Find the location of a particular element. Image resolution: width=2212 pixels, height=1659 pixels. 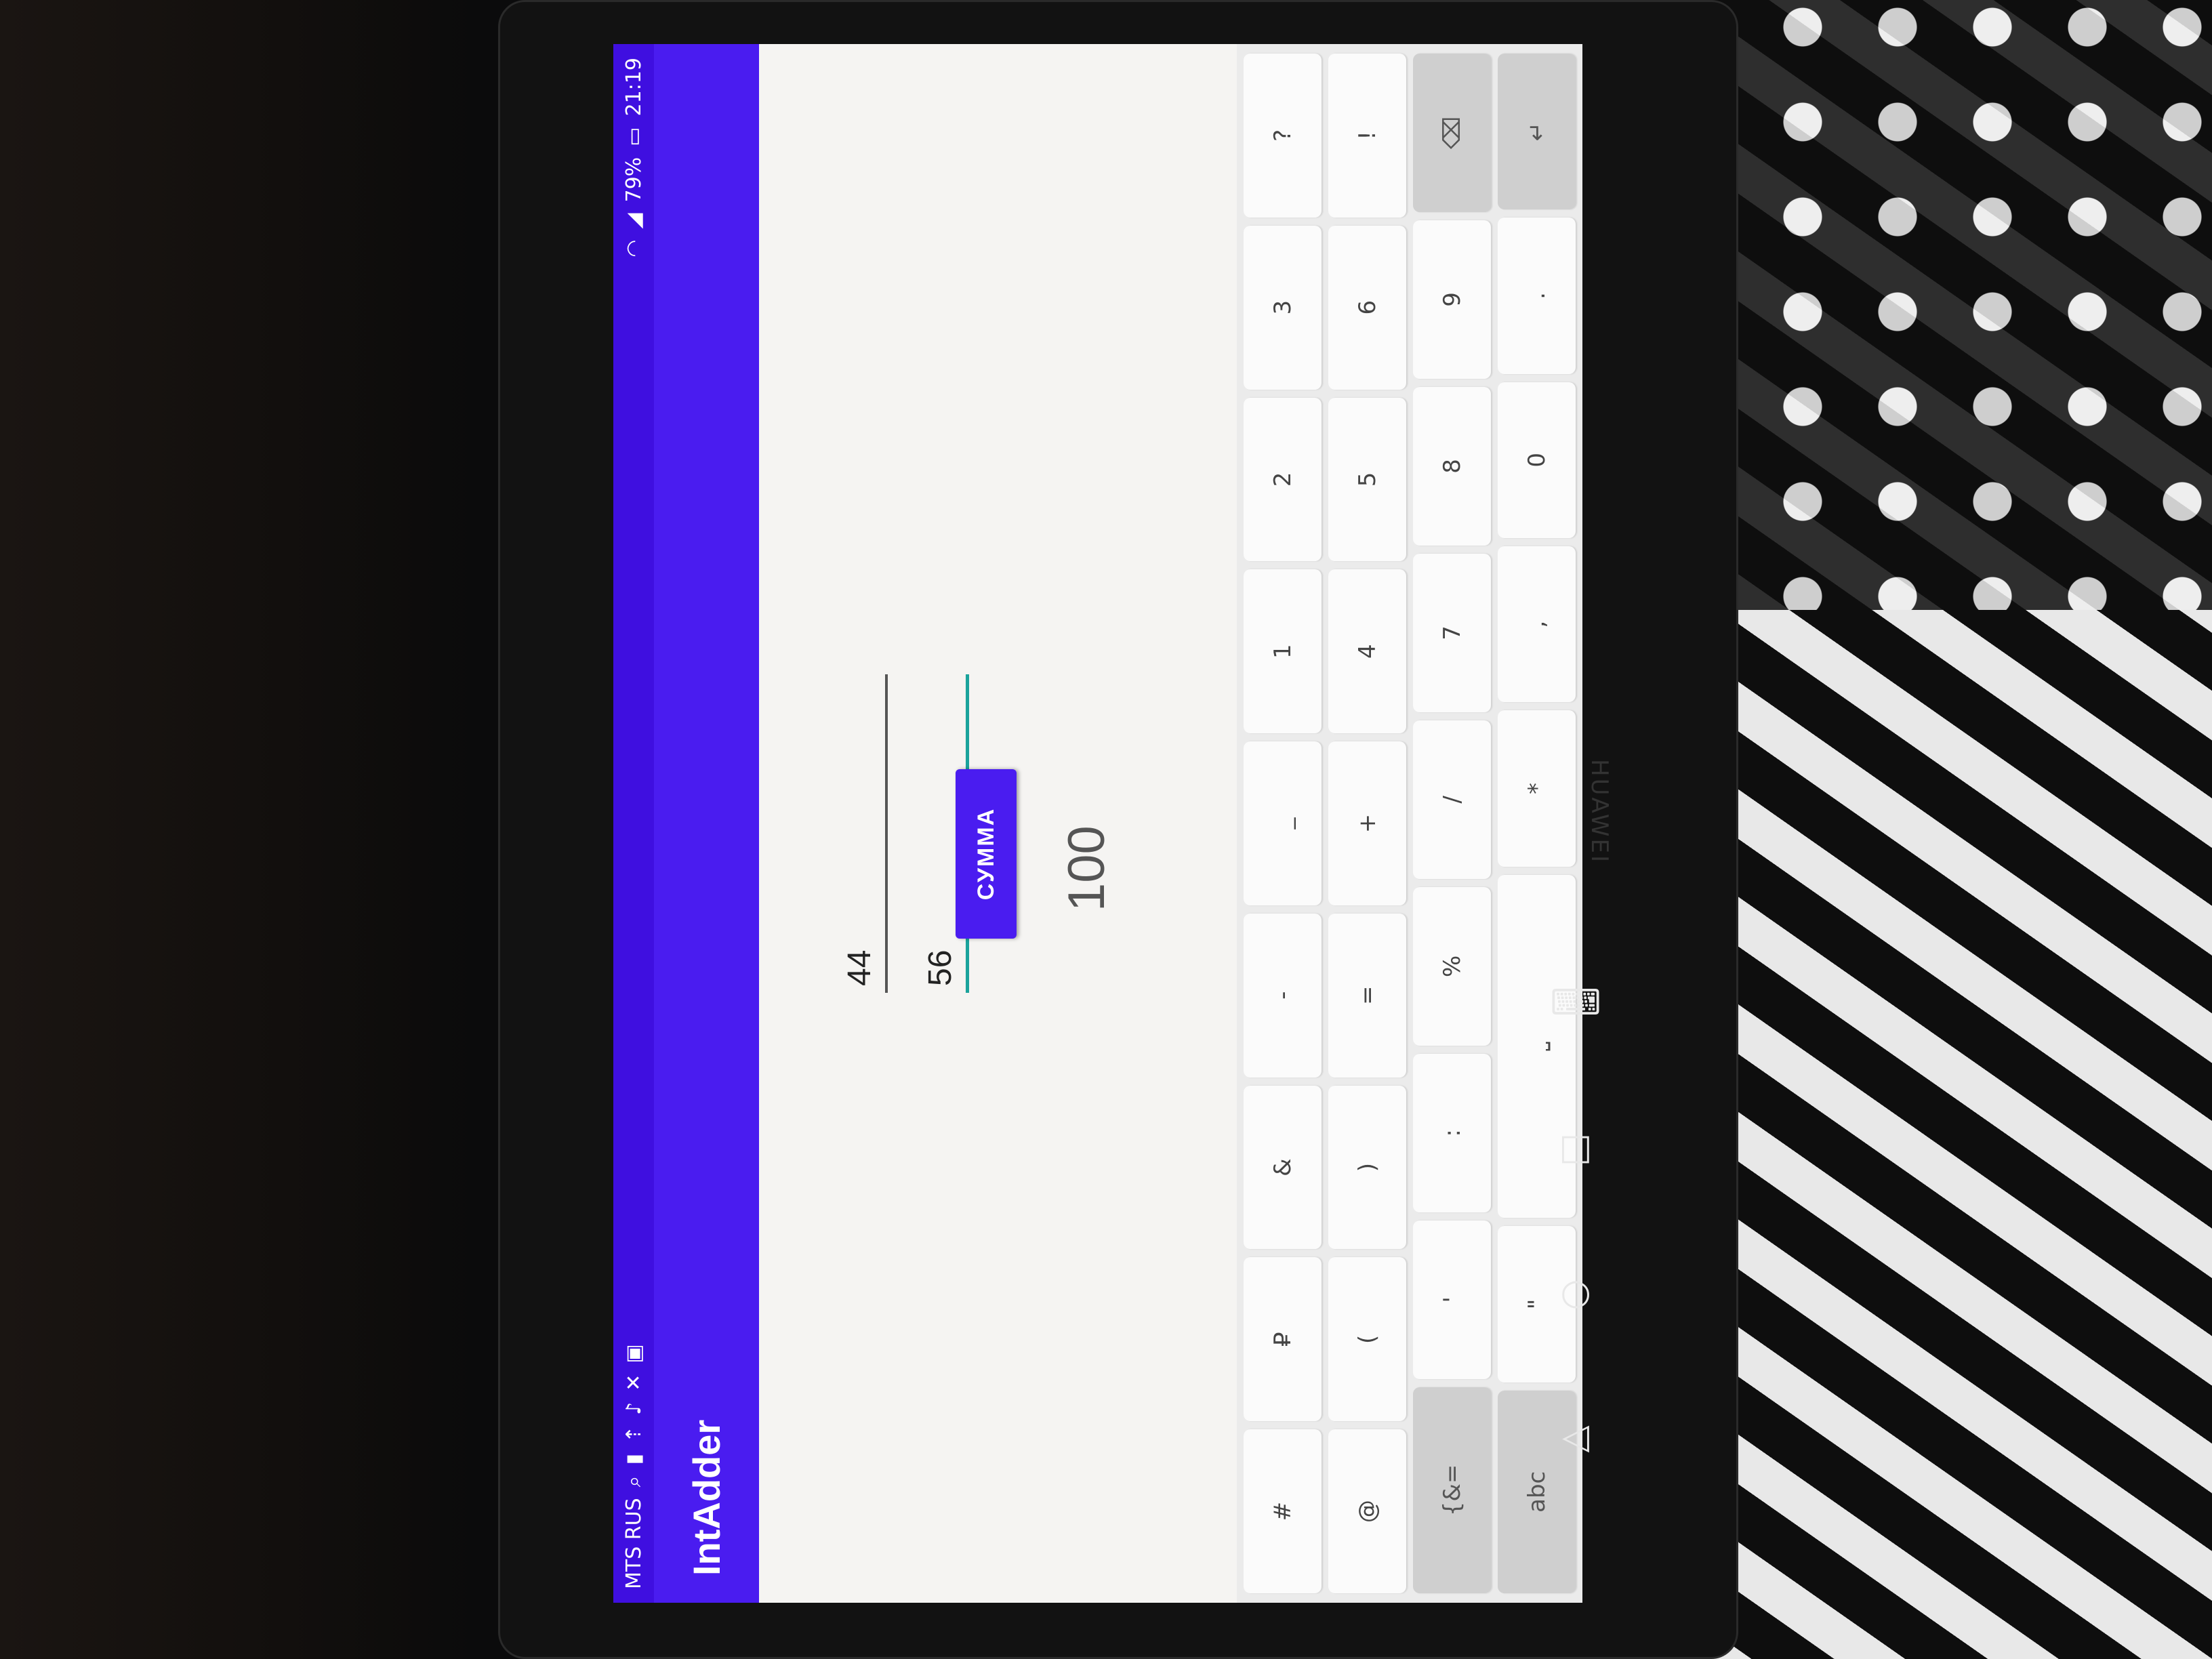

navigation-bar: ⌨ □ ○ ◁ is located at coordinates (1575, 1220).